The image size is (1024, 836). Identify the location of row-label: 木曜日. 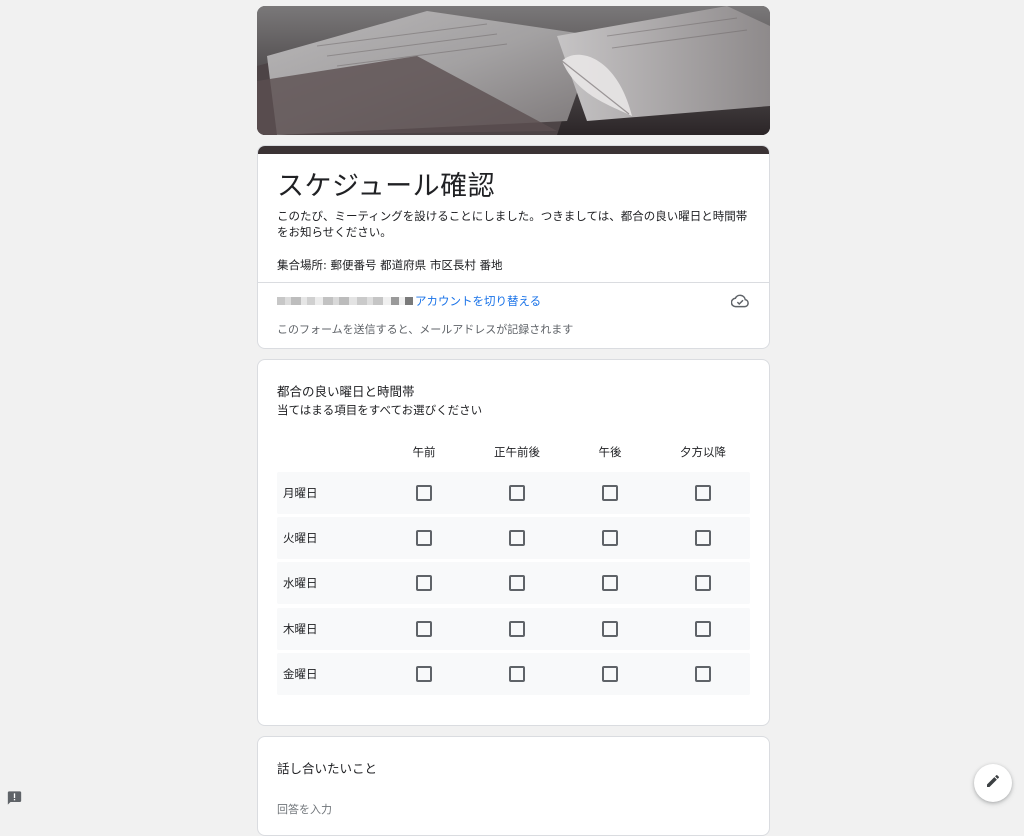
(300, 629).